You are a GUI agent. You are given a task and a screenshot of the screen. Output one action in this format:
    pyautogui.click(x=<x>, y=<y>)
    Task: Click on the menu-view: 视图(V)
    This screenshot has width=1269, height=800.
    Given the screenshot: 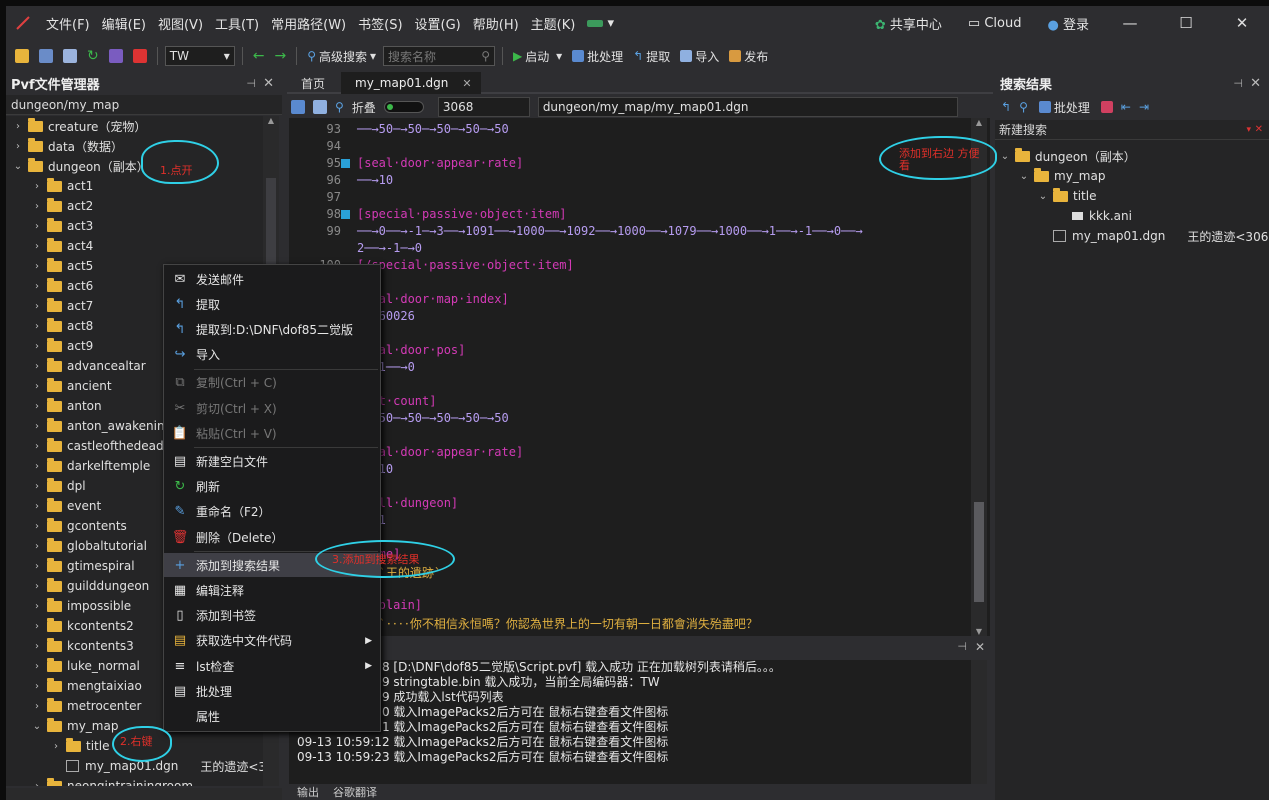 What is the action you would take?
    pyautogui.click(x=180, y=23)
    